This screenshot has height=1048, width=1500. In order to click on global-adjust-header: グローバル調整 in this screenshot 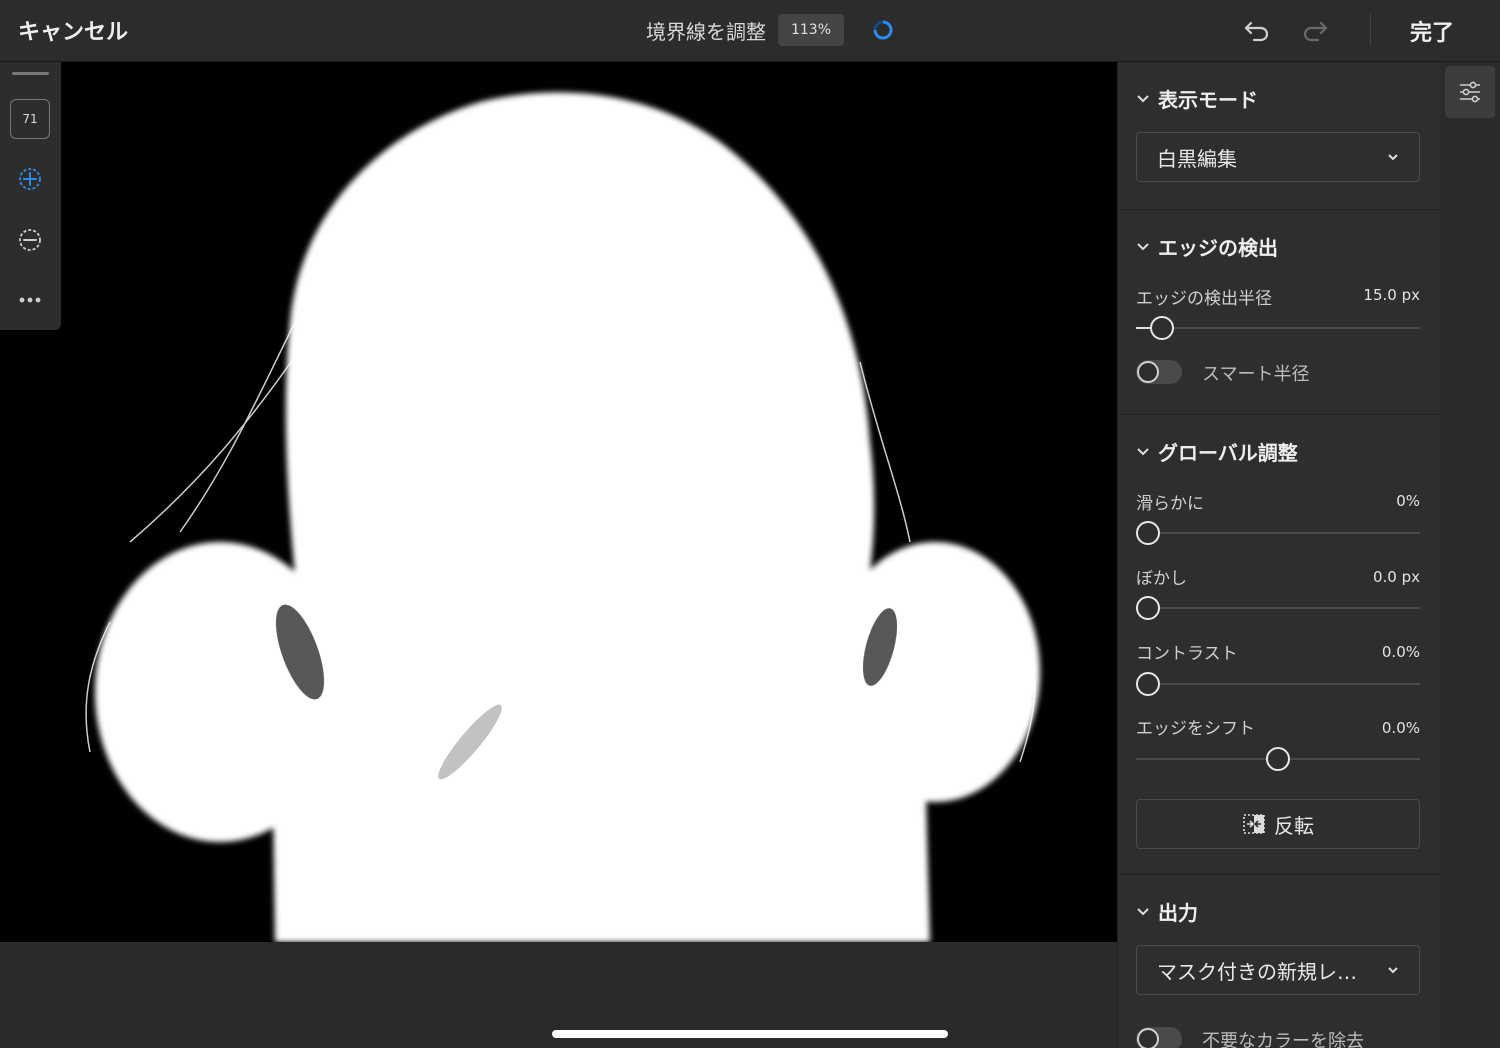, I will do `click(1217, 451)`.